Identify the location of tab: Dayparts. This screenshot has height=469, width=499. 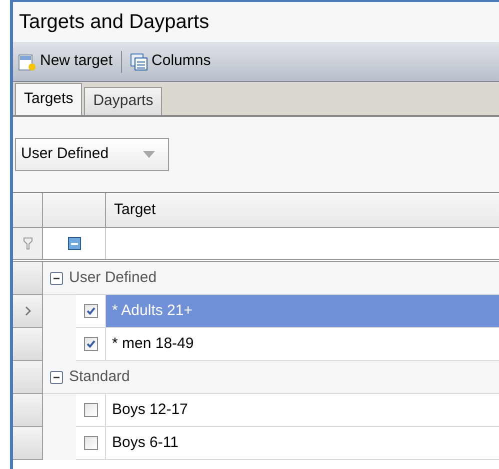
(123, 101).